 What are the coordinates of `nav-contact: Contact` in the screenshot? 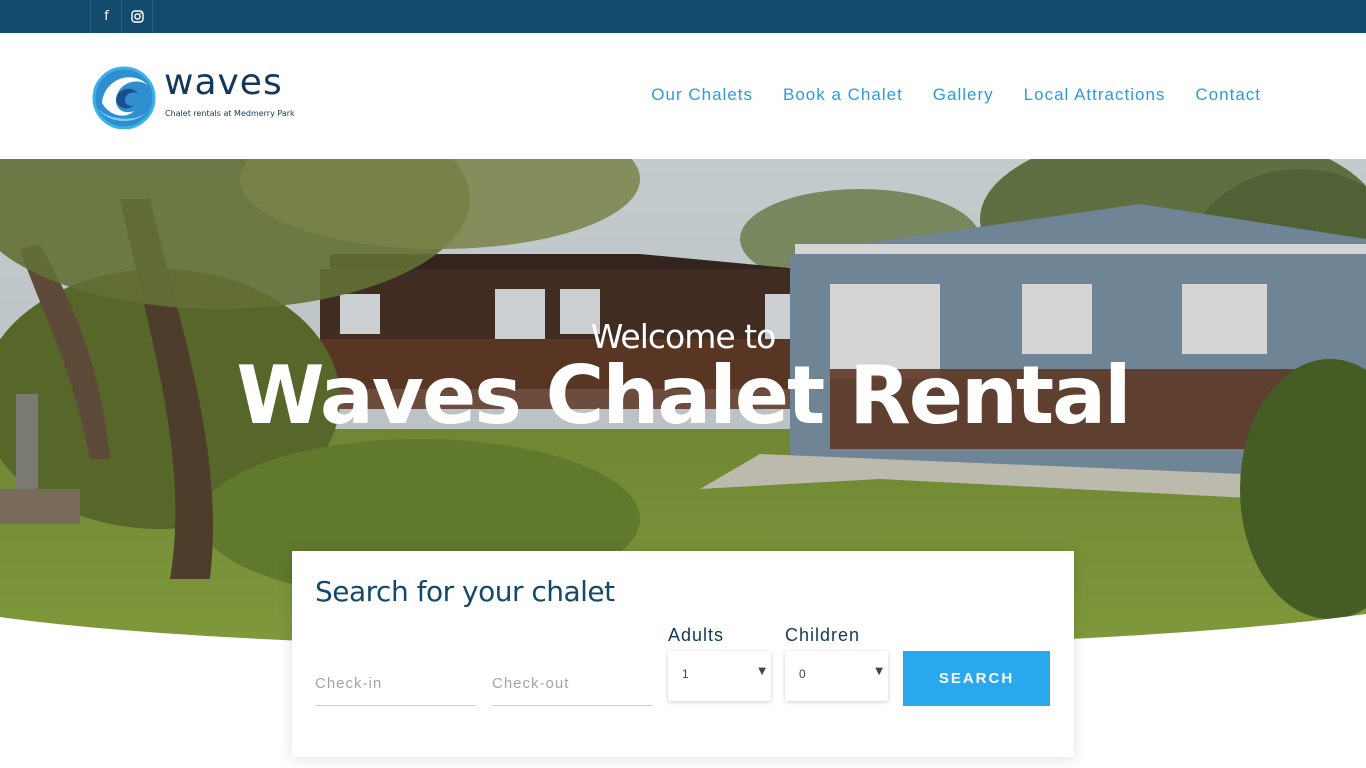 It's located at (1228, 95).